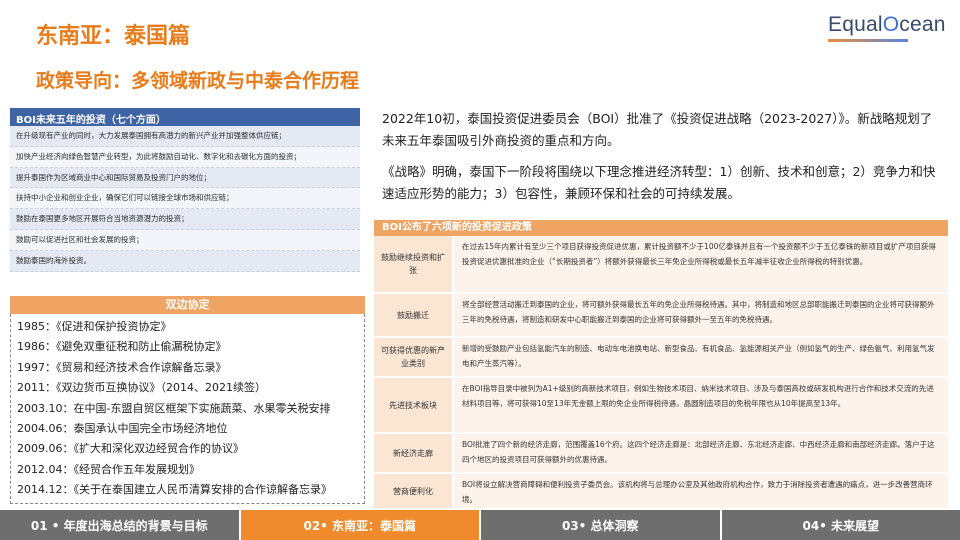 This screenshot has height=540, width=960. Describe the element at coordinates (358, 525) in the screenshot. I see `tab-southeast-asia-thailand: 02• 东南亚：泰国篇` at that location.